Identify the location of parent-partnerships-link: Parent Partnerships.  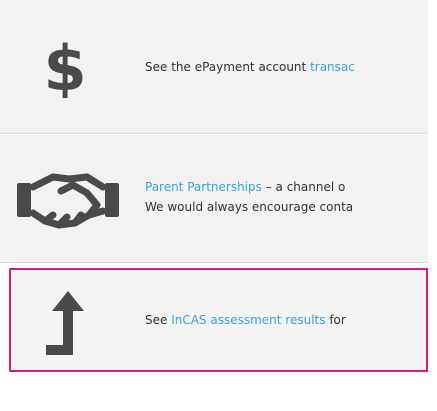
(203, 187).